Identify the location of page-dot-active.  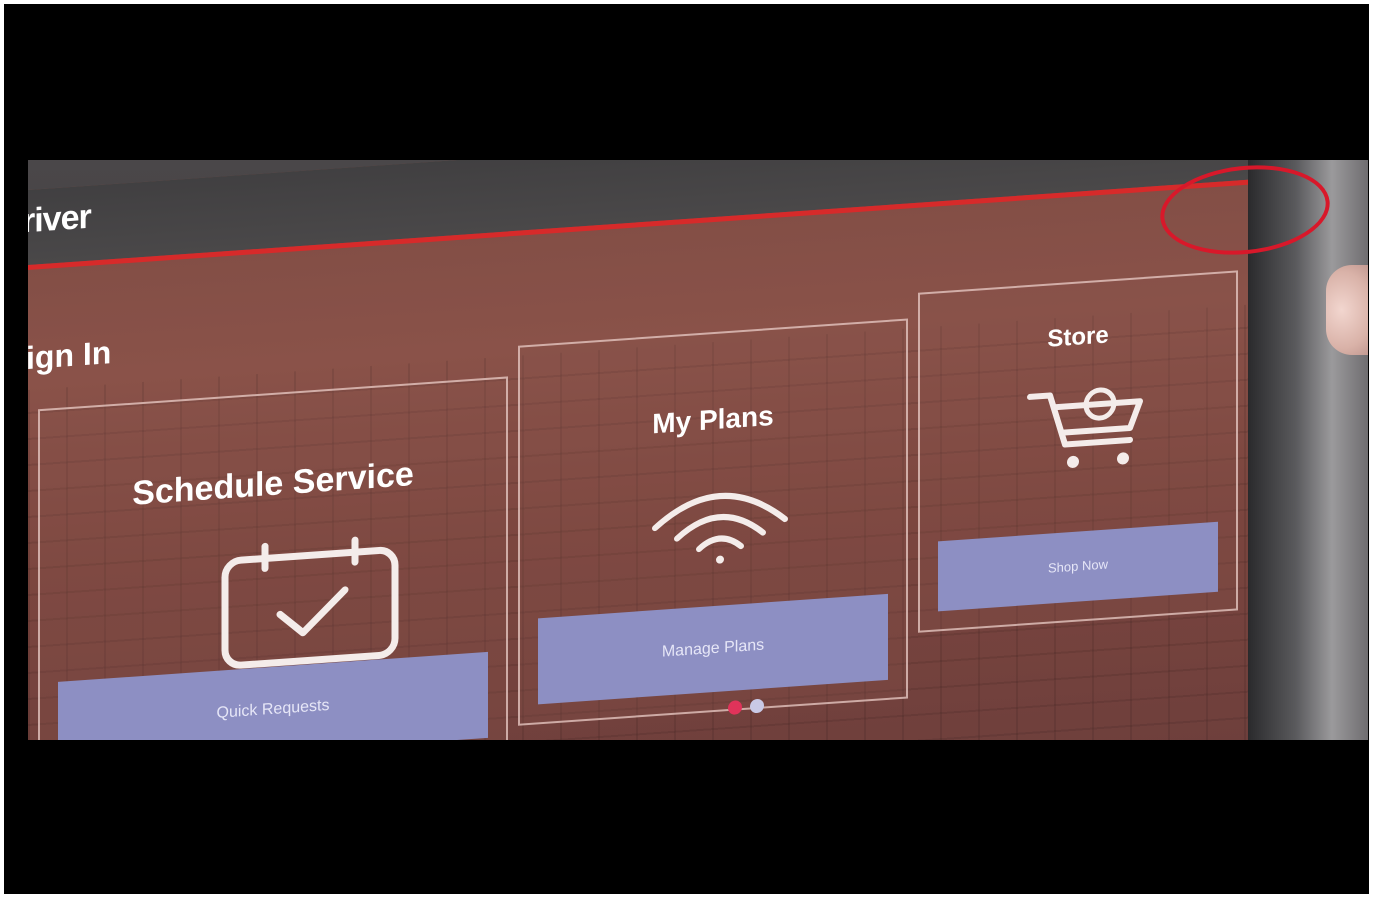
(735, 708).